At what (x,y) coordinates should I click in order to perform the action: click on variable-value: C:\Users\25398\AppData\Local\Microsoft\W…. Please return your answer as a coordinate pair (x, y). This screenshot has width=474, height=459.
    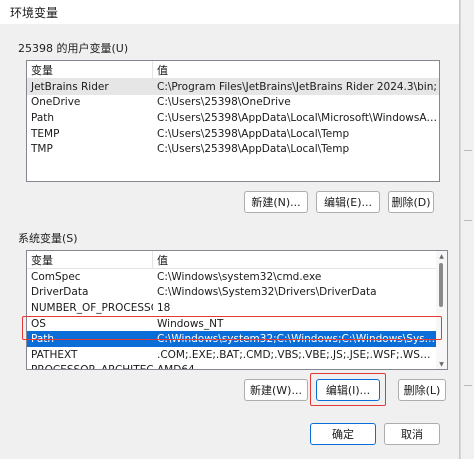
    Looking at the image, I should click on (298, 117).